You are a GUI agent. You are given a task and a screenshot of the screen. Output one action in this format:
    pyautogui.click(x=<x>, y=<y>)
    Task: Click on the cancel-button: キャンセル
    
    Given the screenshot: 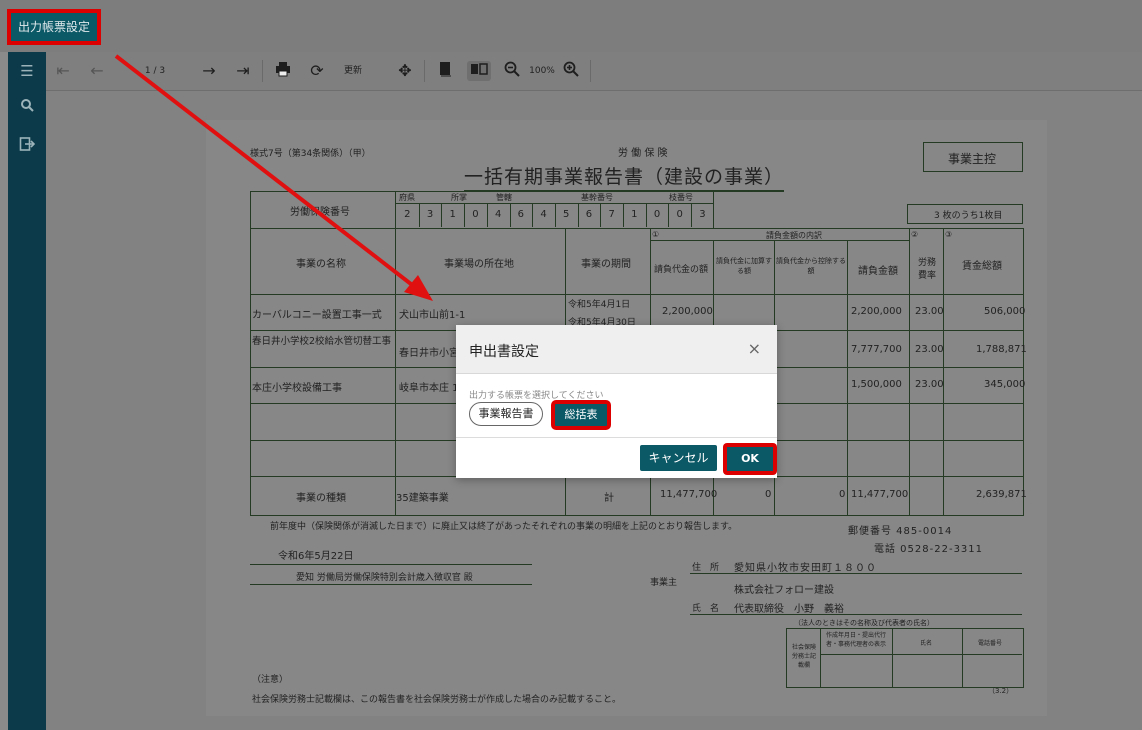 What is the action you would take?
    pyautogui.click(x=678, y=458)
    